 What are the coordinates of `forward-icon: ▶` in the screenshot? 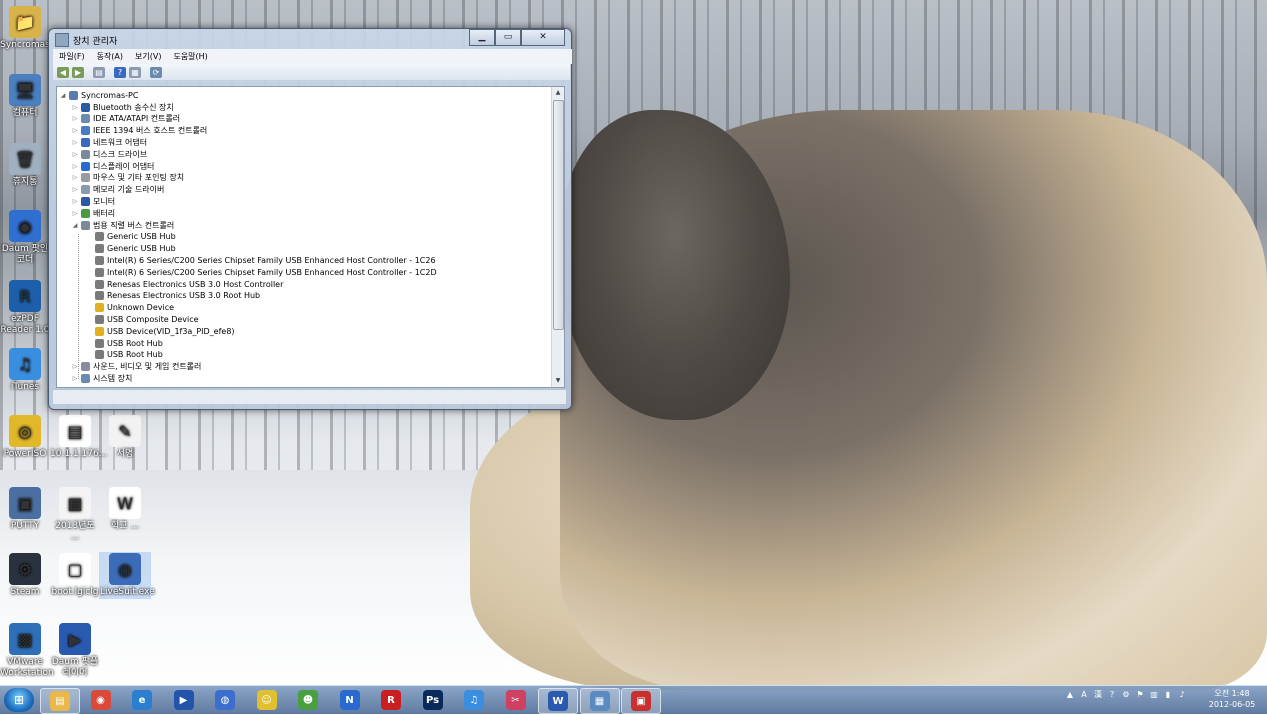 It's located at (78, 72).